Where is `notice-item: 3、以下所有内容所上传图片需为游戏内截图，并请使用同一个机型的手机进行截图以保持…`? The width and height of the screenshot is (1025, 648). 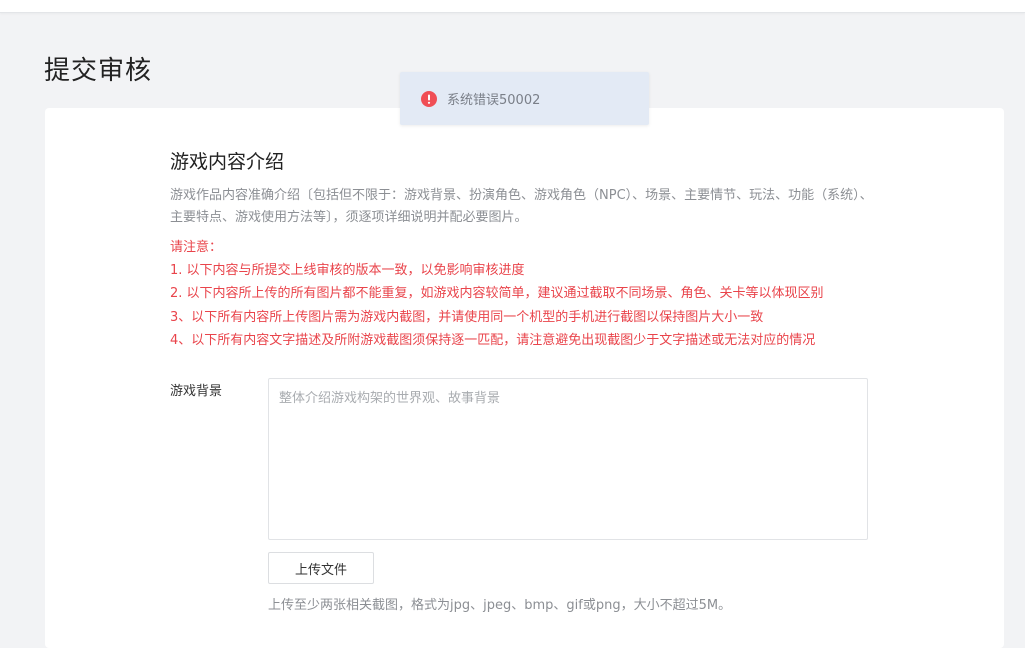 notice-item: 3、以下所有内容所上传图片需为游戏内截图，并请使用同一个机型的手机进行截图以保持… is located at coordinates (467, 317).